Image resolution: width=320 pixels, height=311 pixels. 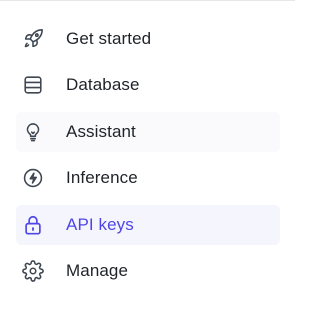 What do you see at coordinates (109, 38) in the screenshot?
I see `sidebar-item-label: Get started` at bounding box center [109, 38].